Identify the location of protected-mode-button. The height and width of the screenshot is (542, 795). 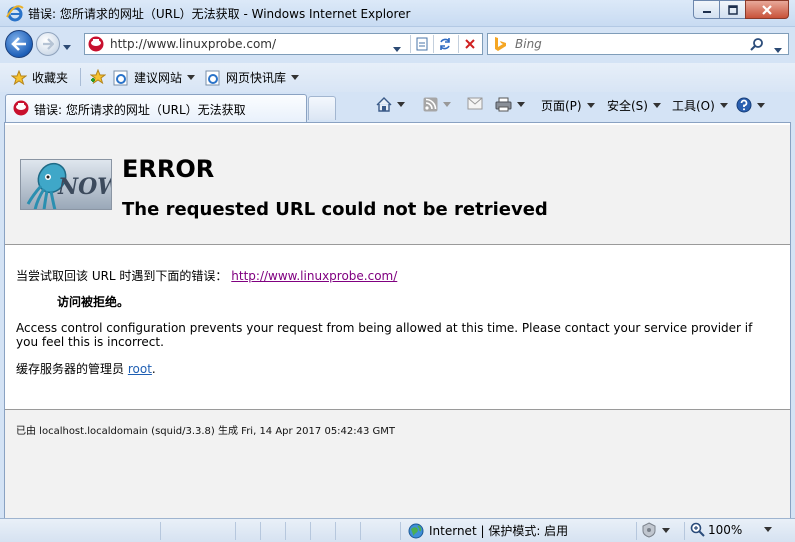
(655, 530).